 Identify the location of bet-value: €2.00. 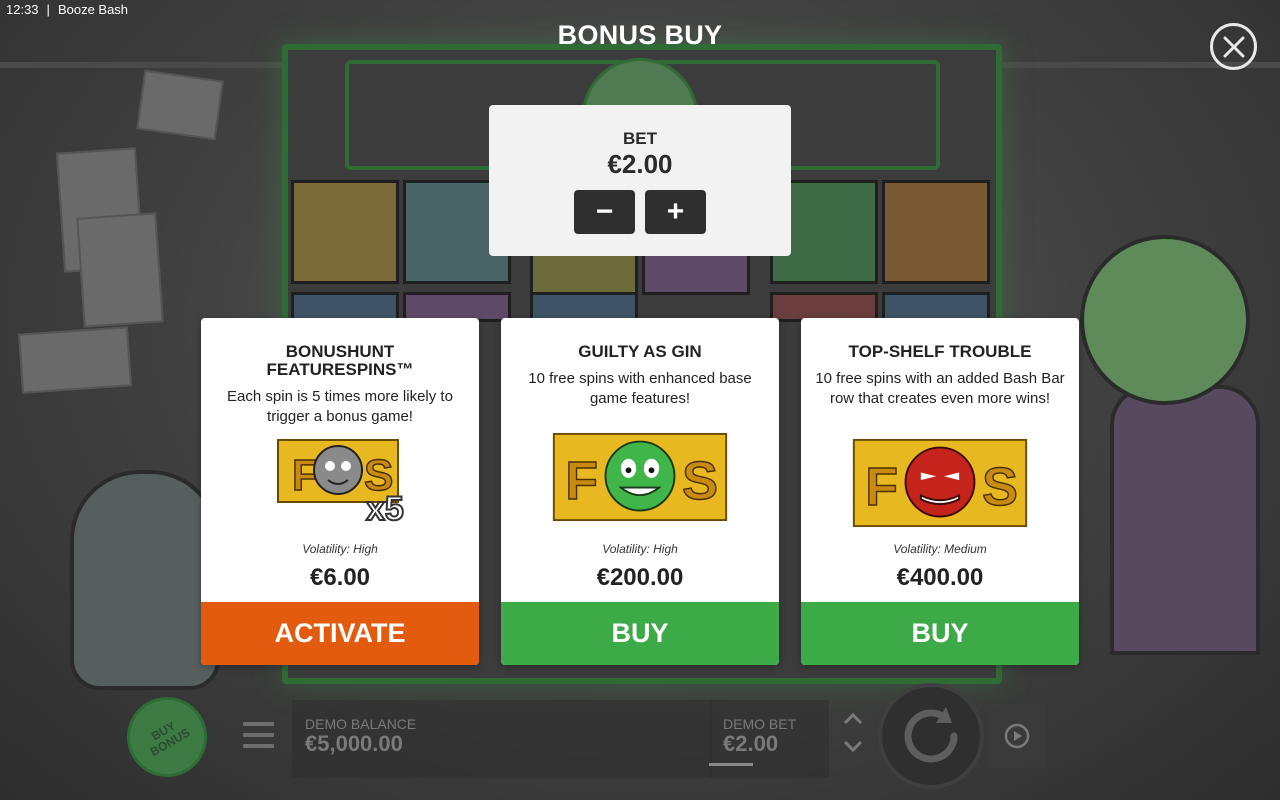
(640, 164).